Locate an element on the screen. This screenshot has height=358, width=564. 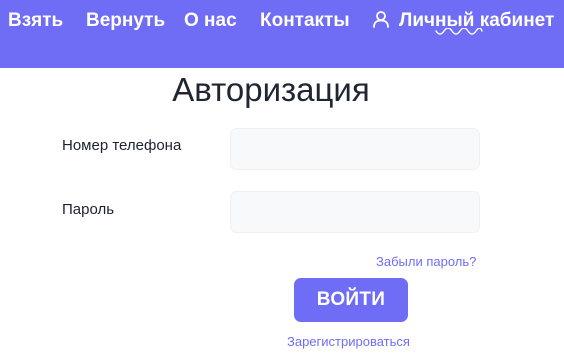
nav-link-return: Вернуть is located at coordinates (125, 21).